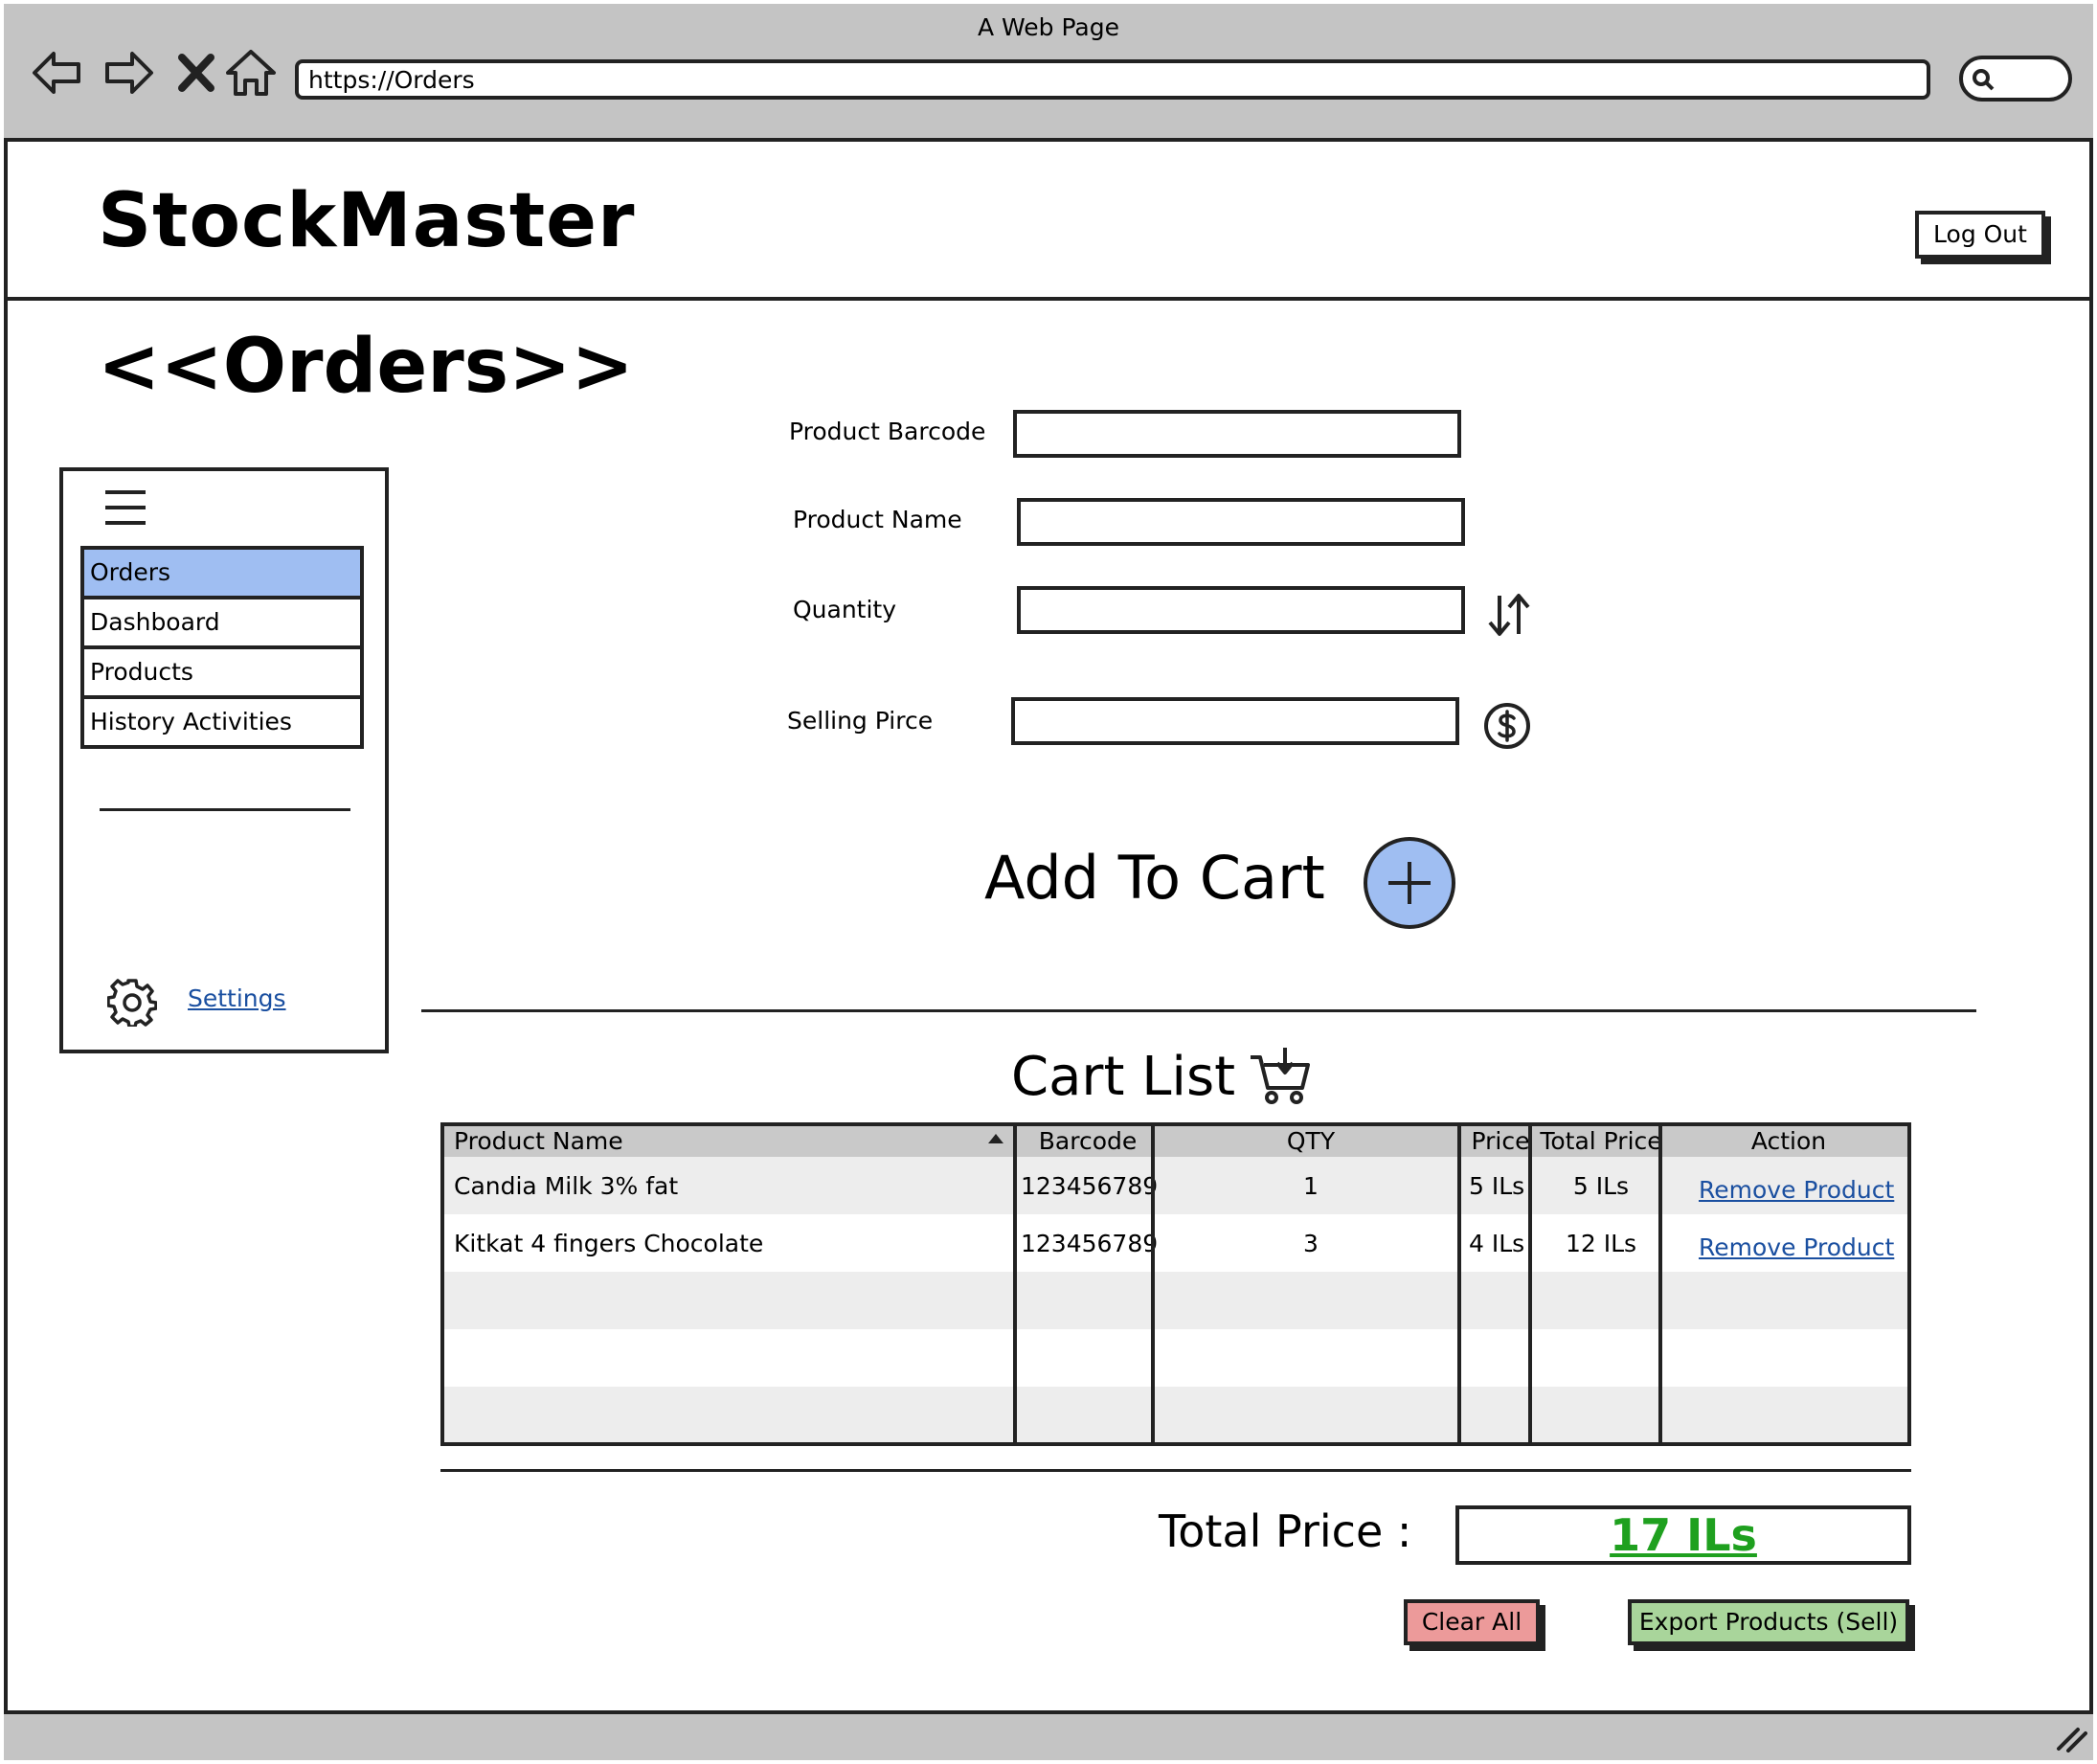 The image size is (2097, 1764). Describe the element at coordinates (887, 431) in the screenshot. I see `barcode-label: Product Barcode` at that location.